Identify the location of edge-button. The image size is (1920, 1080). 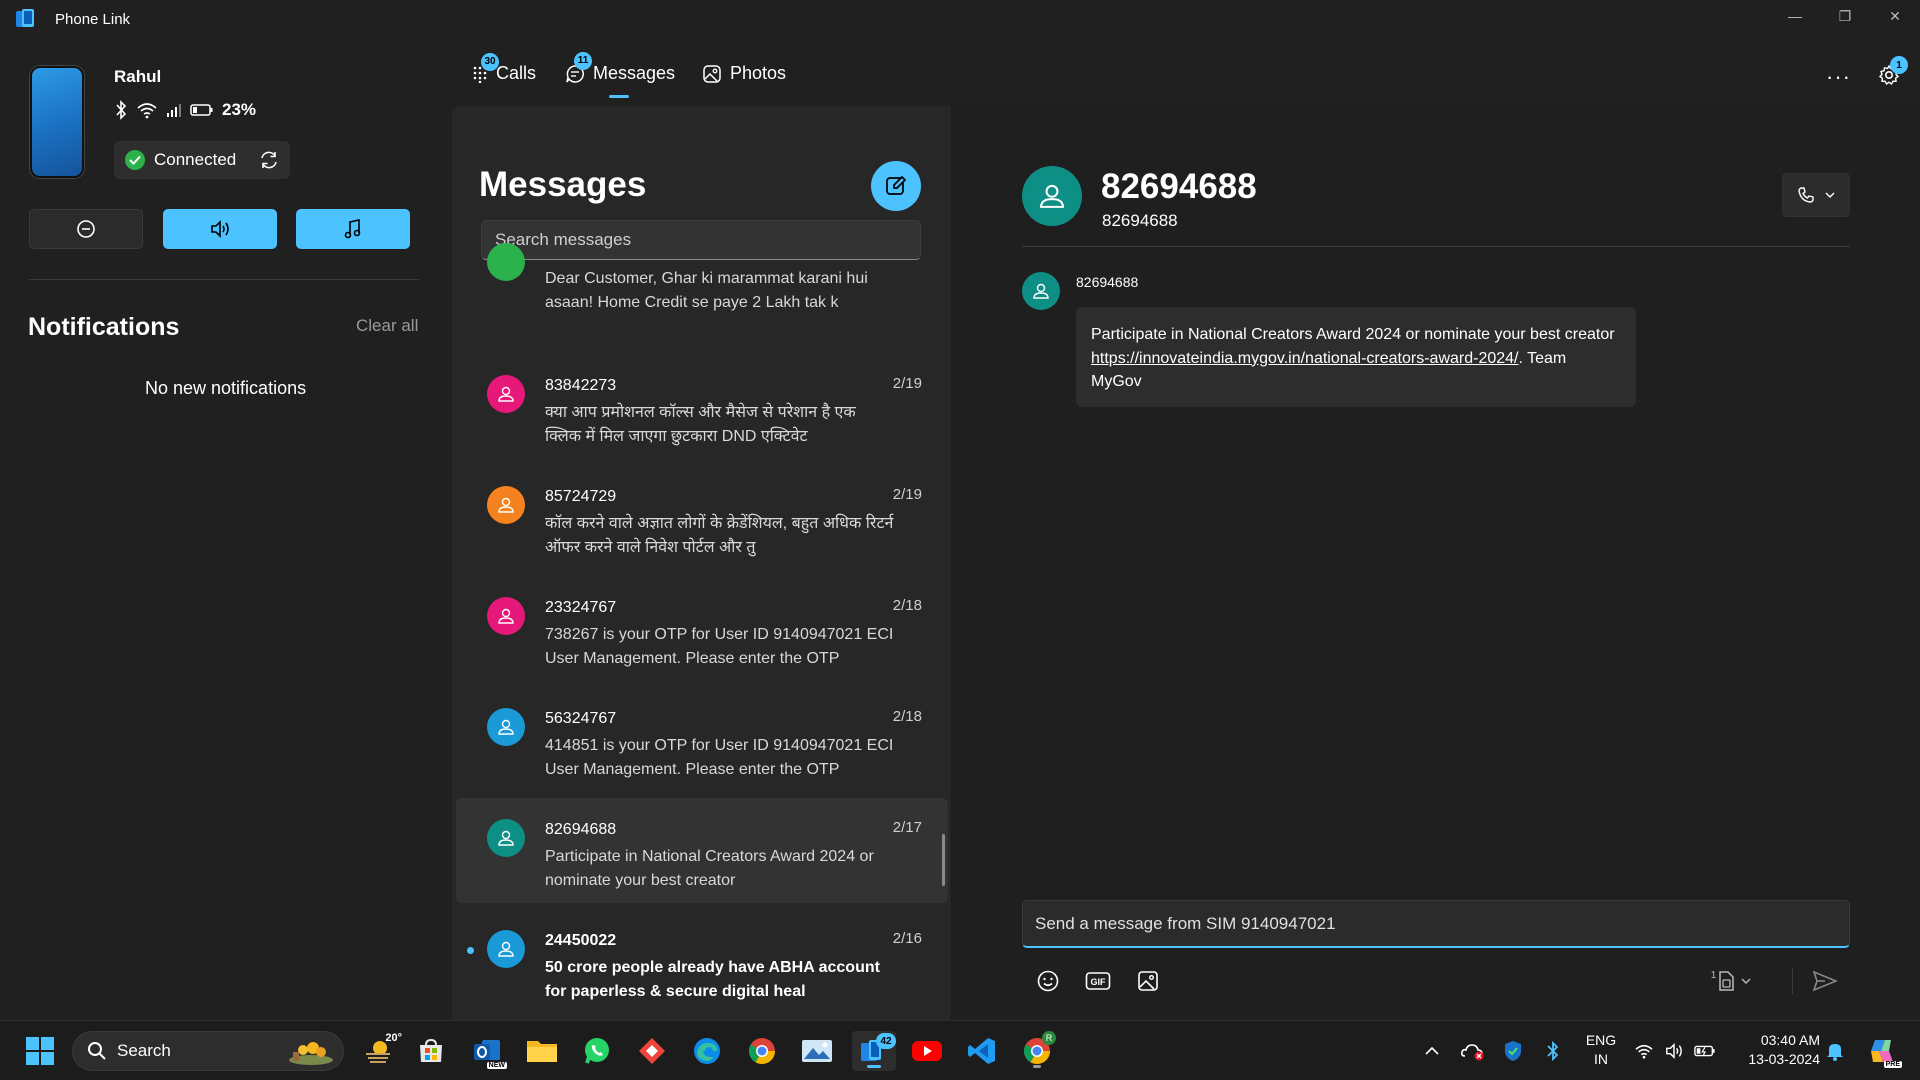
(707, 1051).